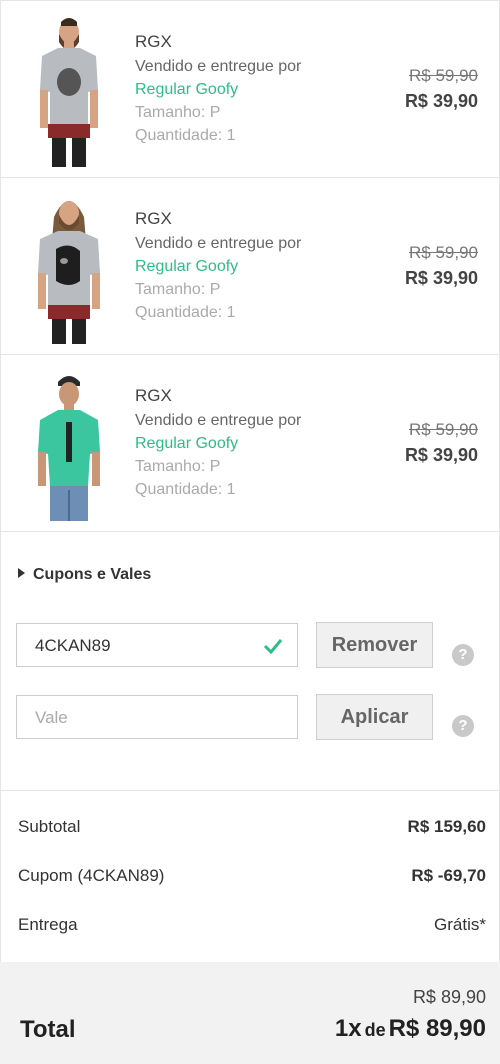 The image size is (500, 1064). I want to click on coupon-input-value: 4CKAN89, so click(73, 645).